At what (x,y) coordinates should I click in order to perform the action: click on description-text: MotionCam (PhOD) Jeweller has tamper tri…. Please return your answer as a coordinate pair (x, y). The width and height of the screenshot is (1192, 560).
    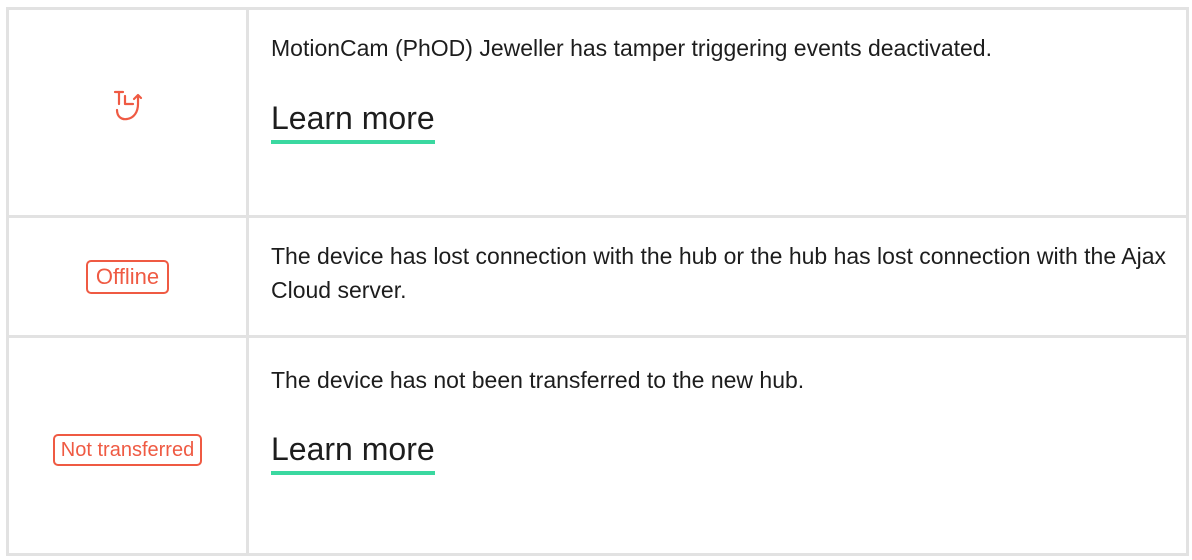
    Looking at the image, I should click on (631, 48).